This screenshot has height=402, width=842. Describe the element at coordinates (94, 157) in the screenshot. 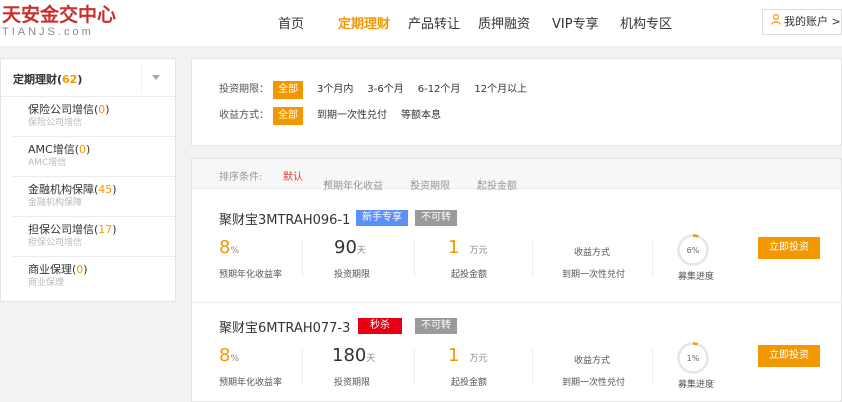

I see `sidebar-item-amc: AMC增信(0) AMC增信` at that location.